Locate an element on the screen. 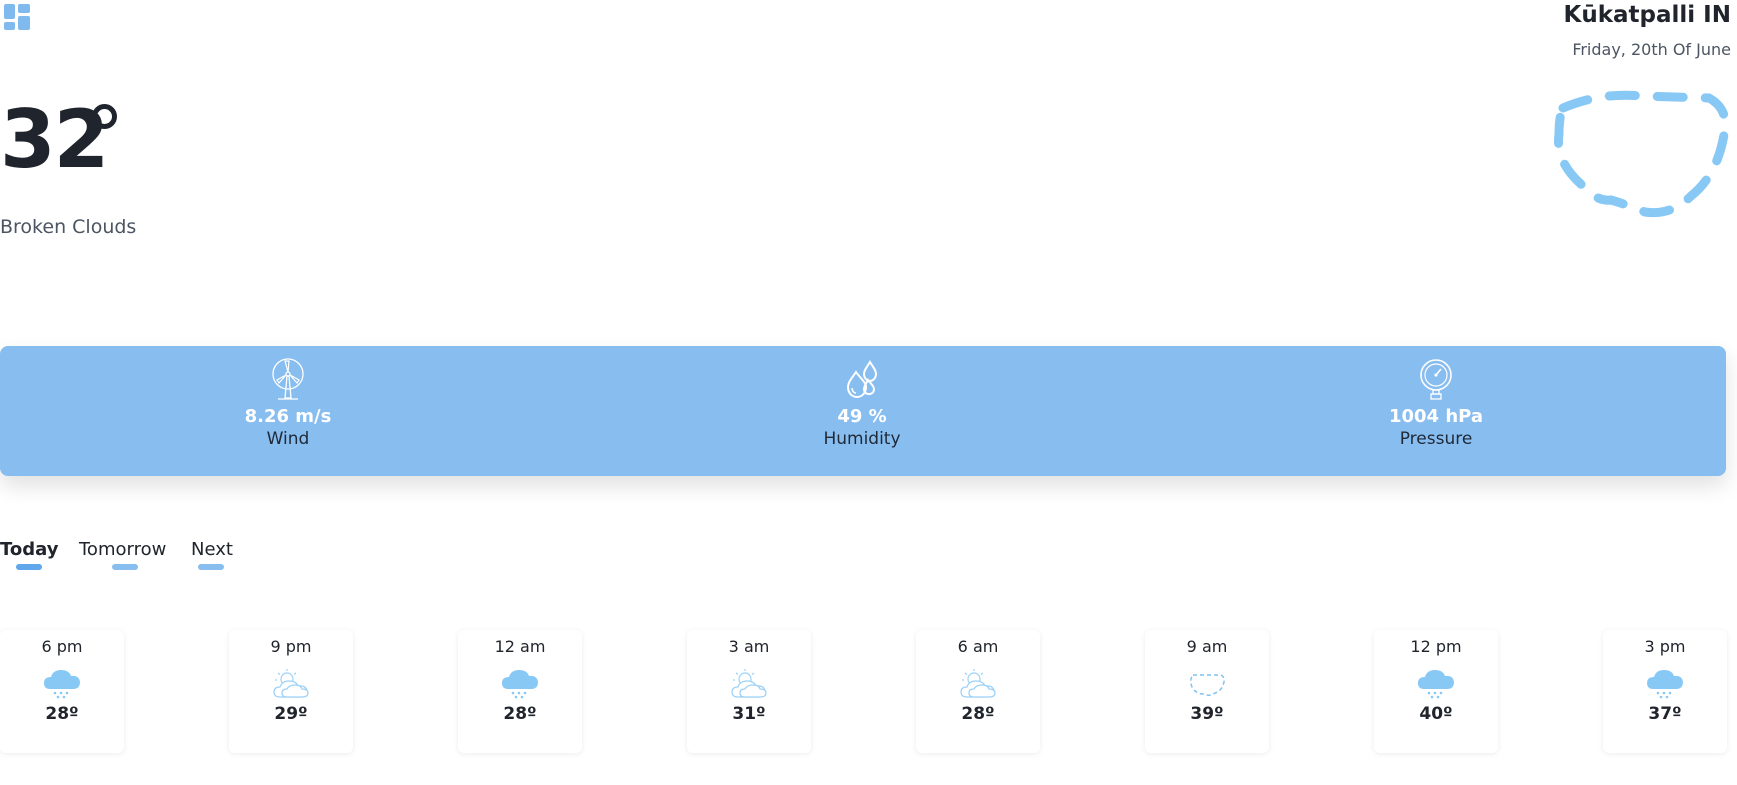 This screenshot has height=785, width=1737. forecast-time: 9 am is located at coordinates (1207, 646).